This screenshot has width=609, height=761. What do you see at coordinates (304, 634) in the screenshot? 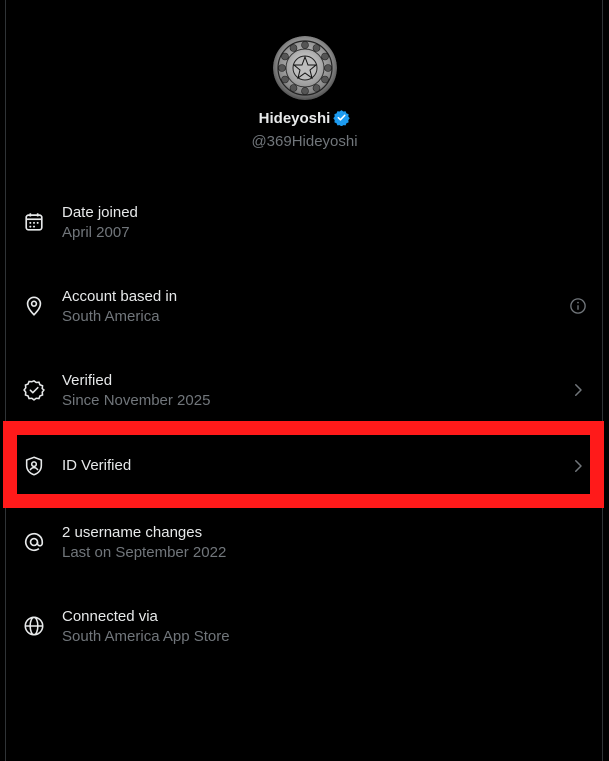
I see `row-connected-via: Connected via South America App Store` at bounding box center [304, 634].